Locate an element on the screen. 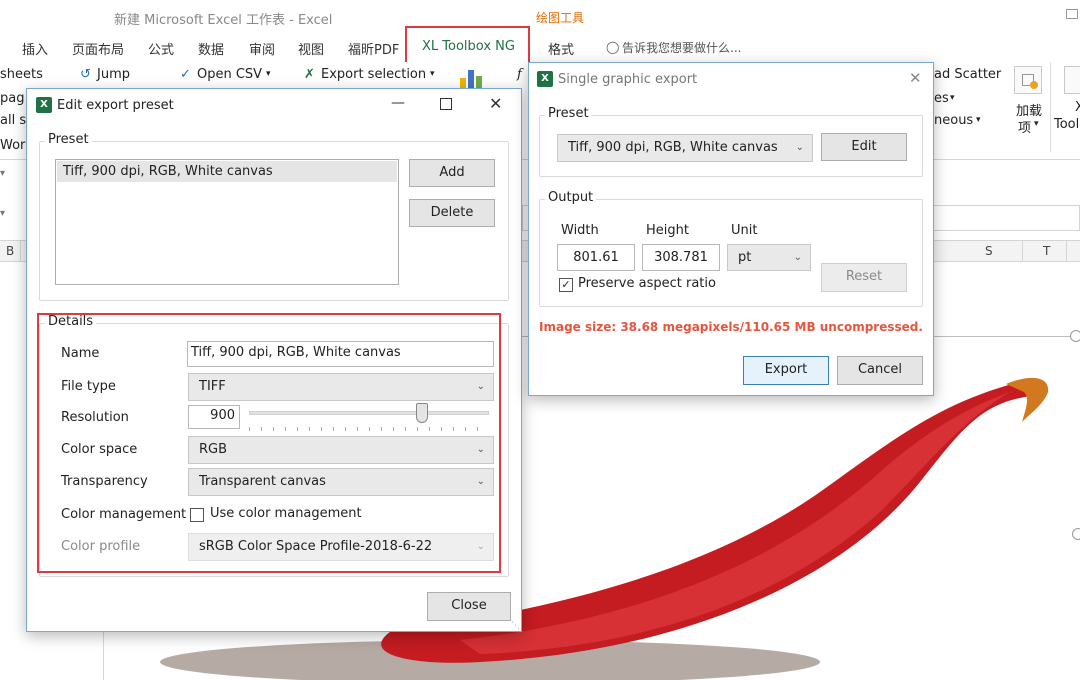 The width and height of the screenshot is (1080, 680). dialog-title: Single graphic export is located at coordinates (628, 79).